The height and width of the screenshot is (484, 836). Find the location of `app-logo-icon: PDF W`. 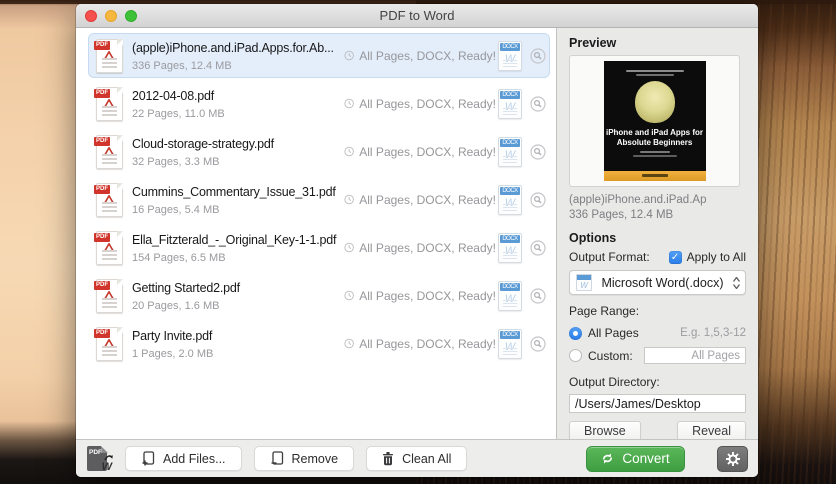

app-logo-icon: PDF W is located at coordinates (99, 459).